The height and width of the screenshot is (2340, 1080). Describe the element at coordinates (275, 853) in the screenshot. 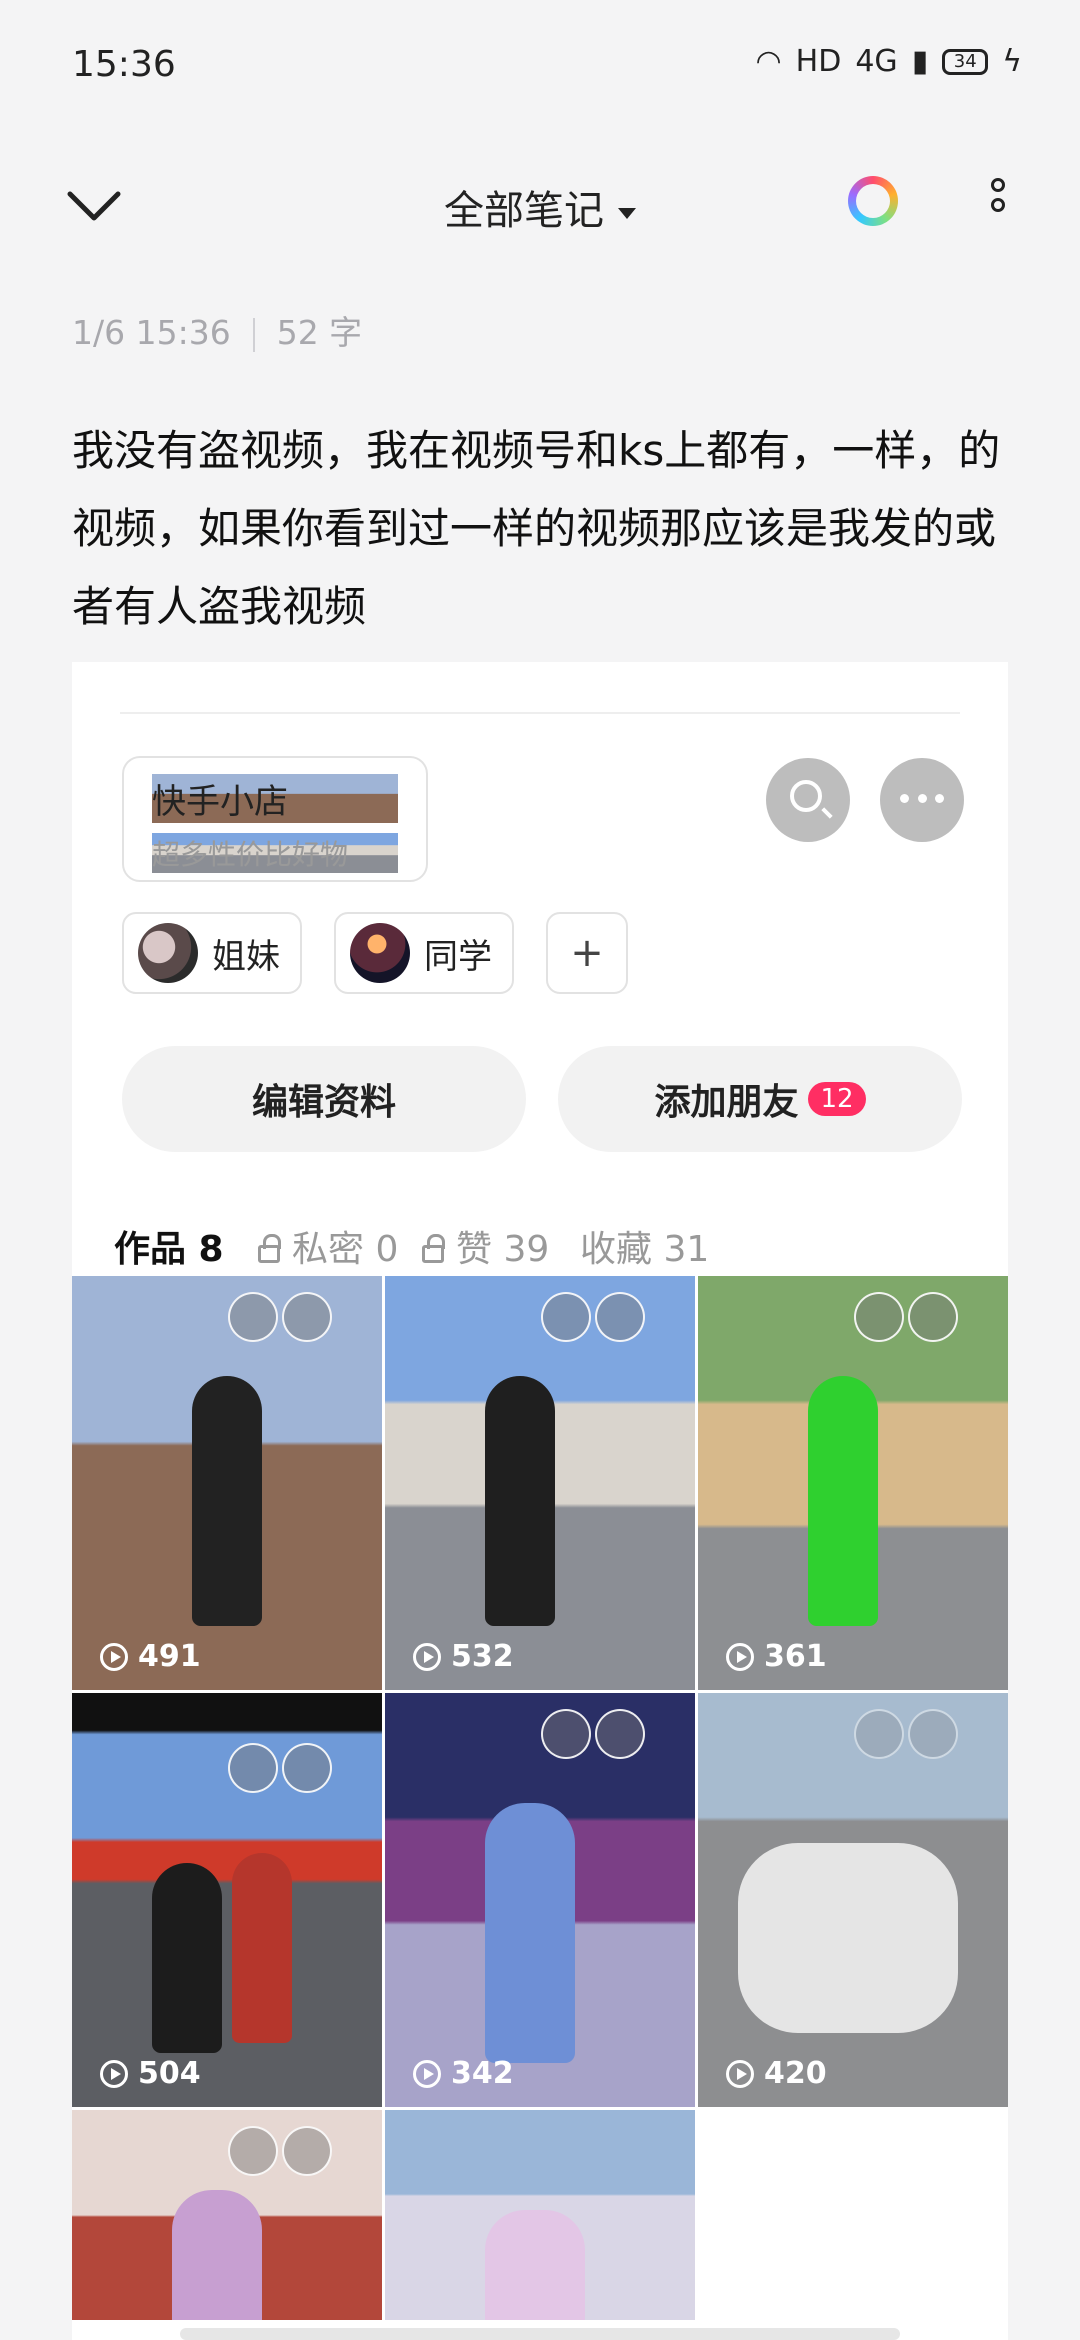

I see `shop-subtitle: 超多性价比好物` at that location.